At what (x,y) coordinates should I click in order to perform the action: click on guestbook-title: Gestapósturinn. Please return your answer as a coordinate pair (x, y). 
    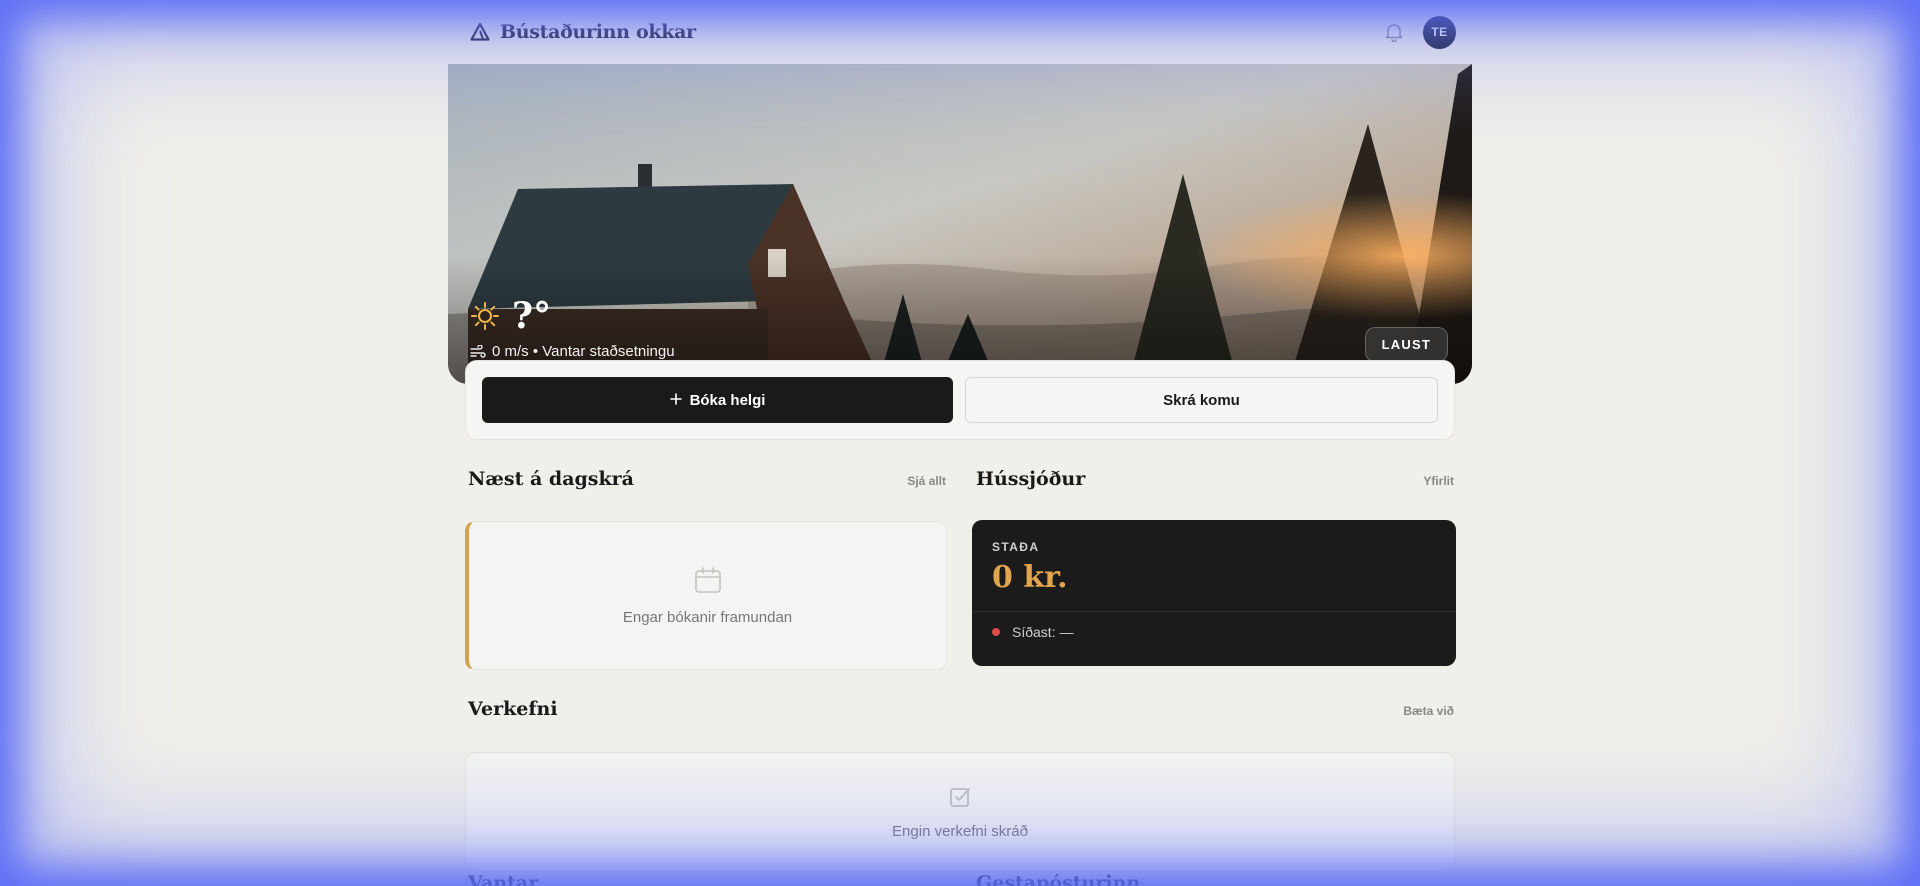
    Looking at the image, I should click on (1058, 879).